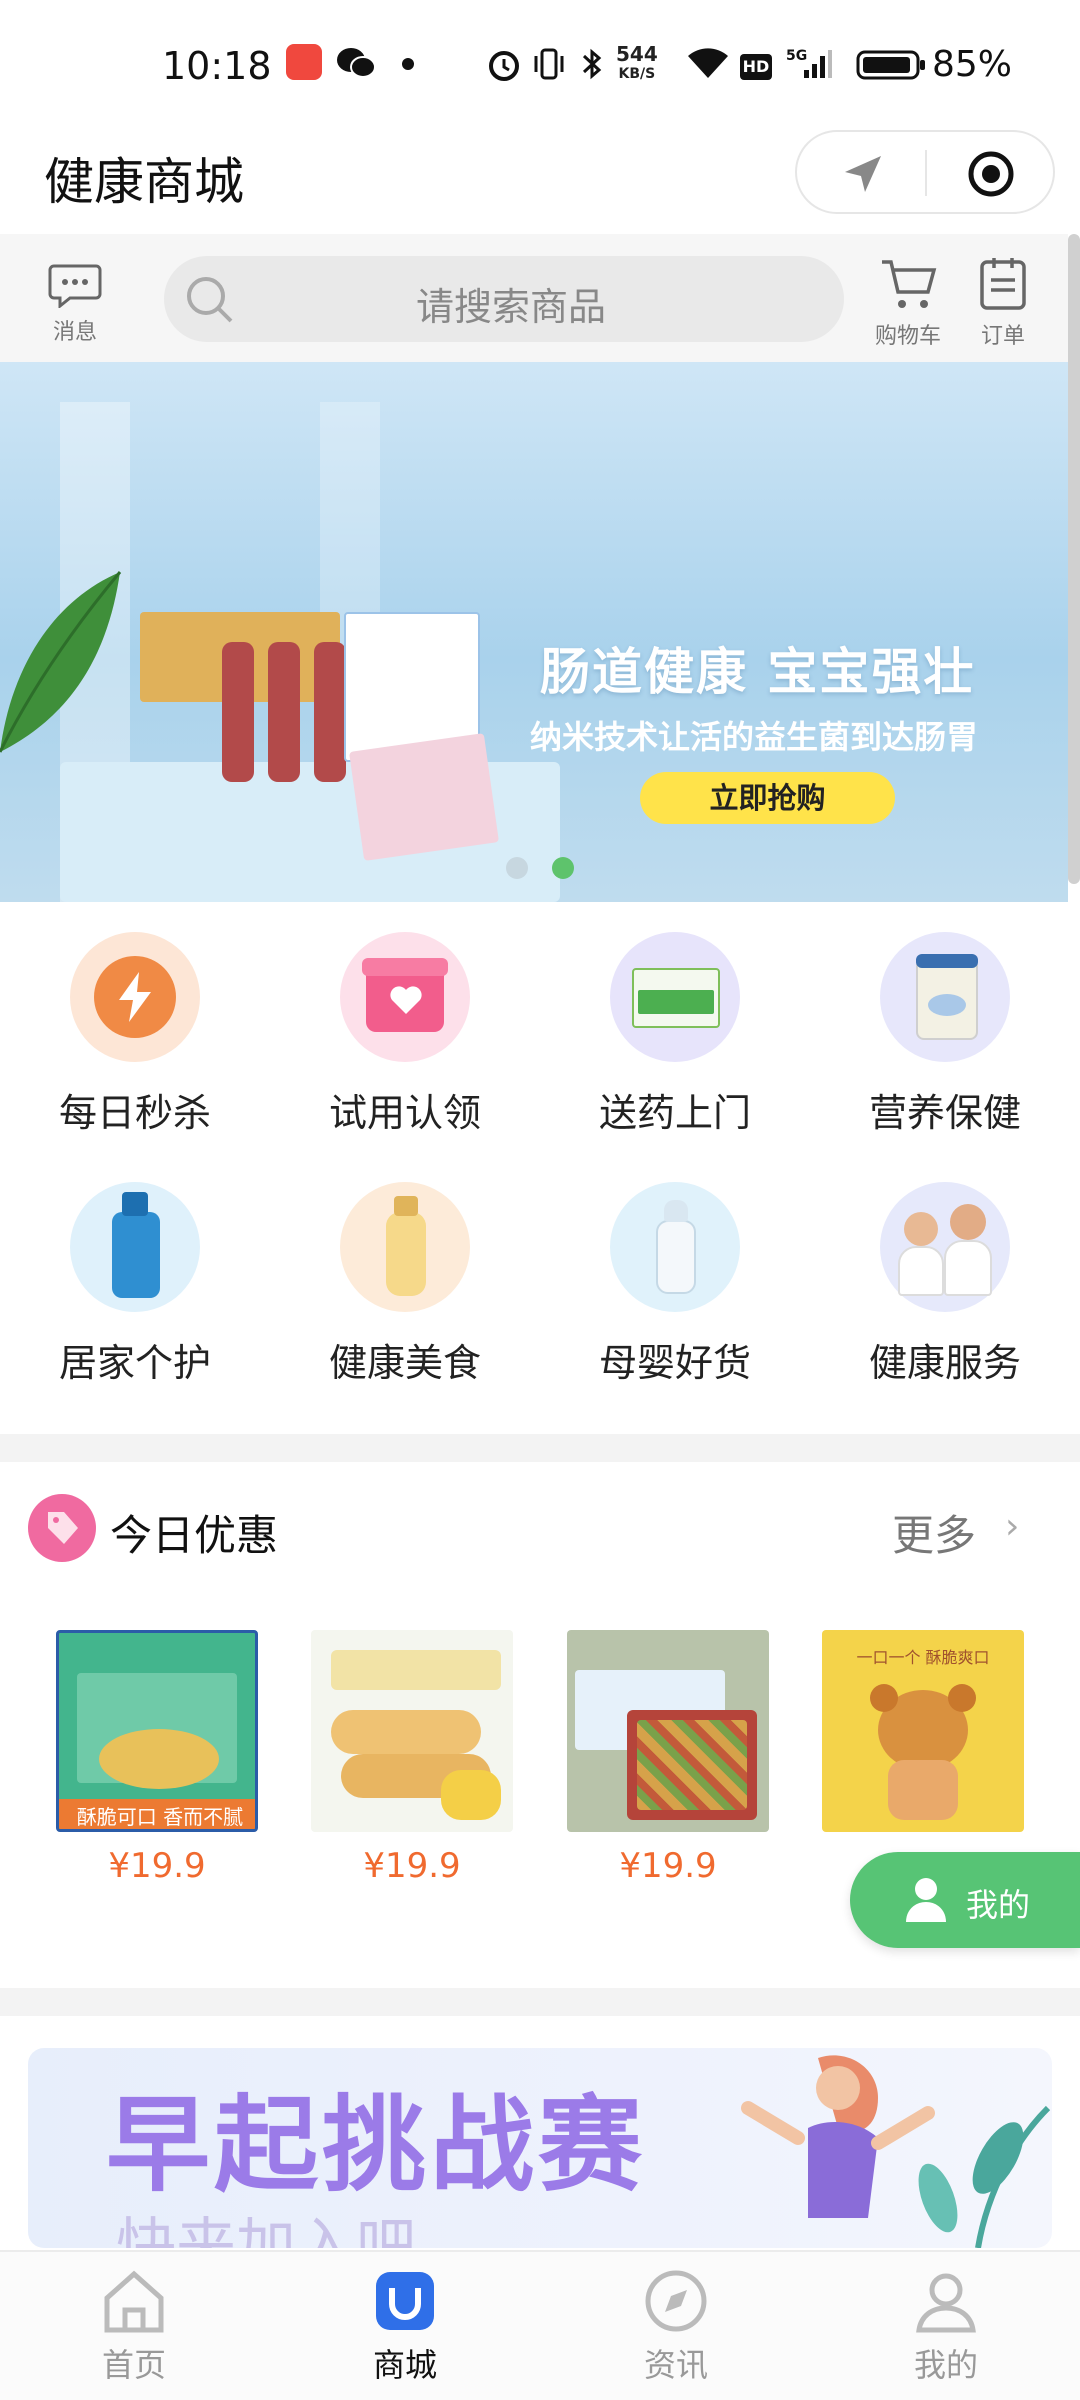 The image size is (1080, 2400). I want to click on app-icon, so click(304, 62).